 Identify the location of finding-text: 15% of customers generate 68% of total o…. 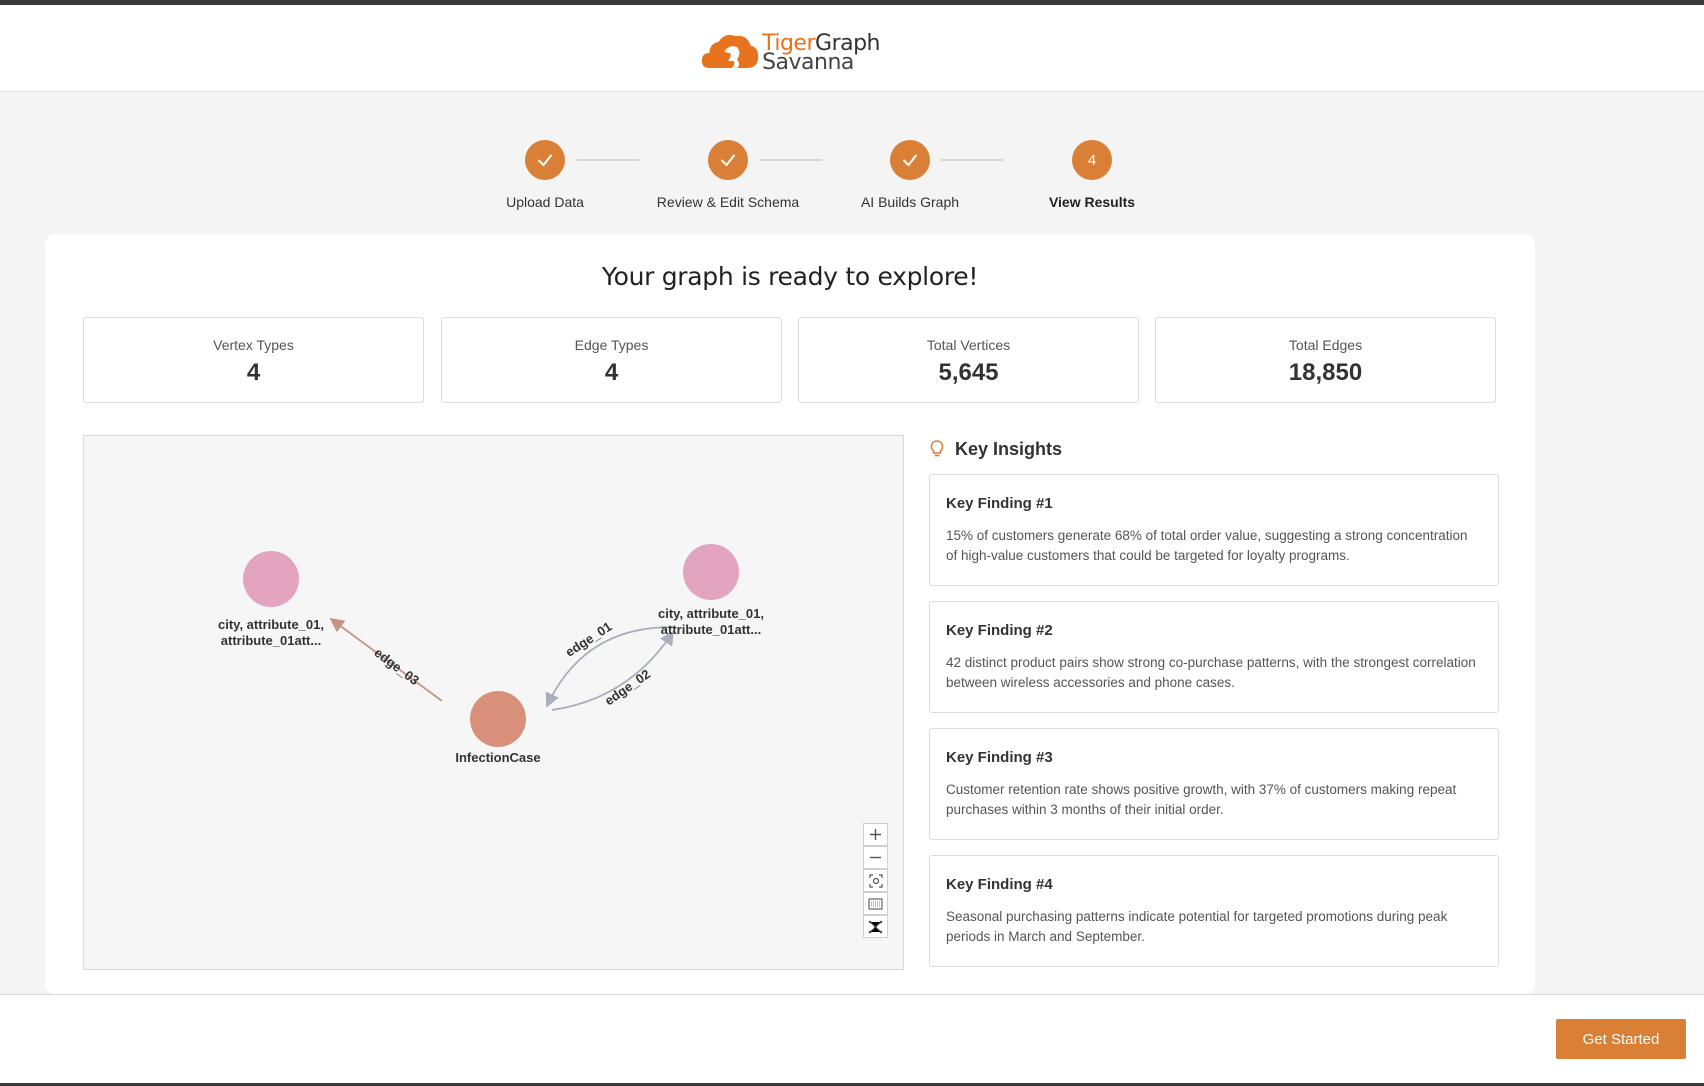
(1207, 545).